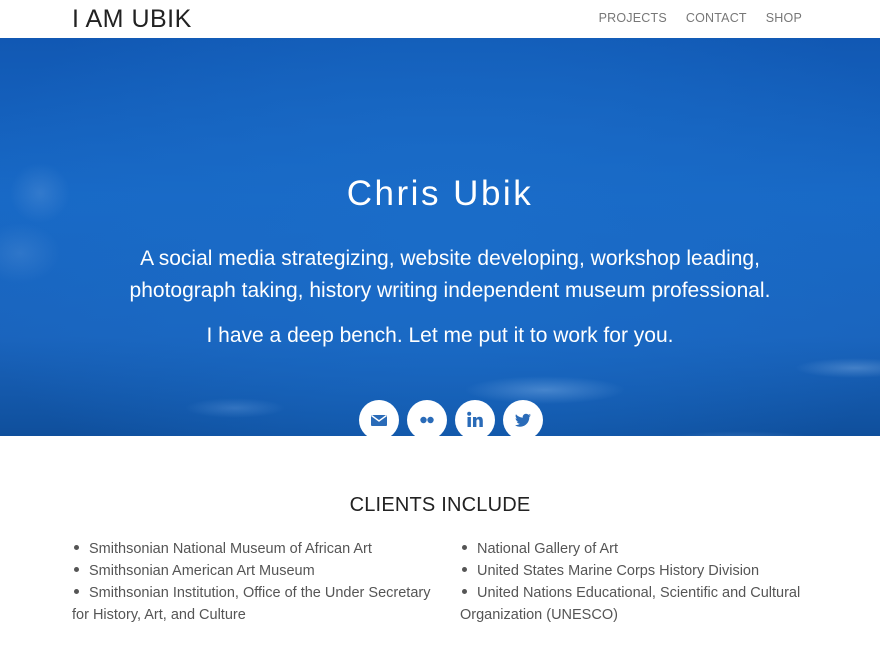 The width and height of the screenshot is (880, 660). I want to click on clients-heading: CLIENTS INCLUDE, so click(440, 505).